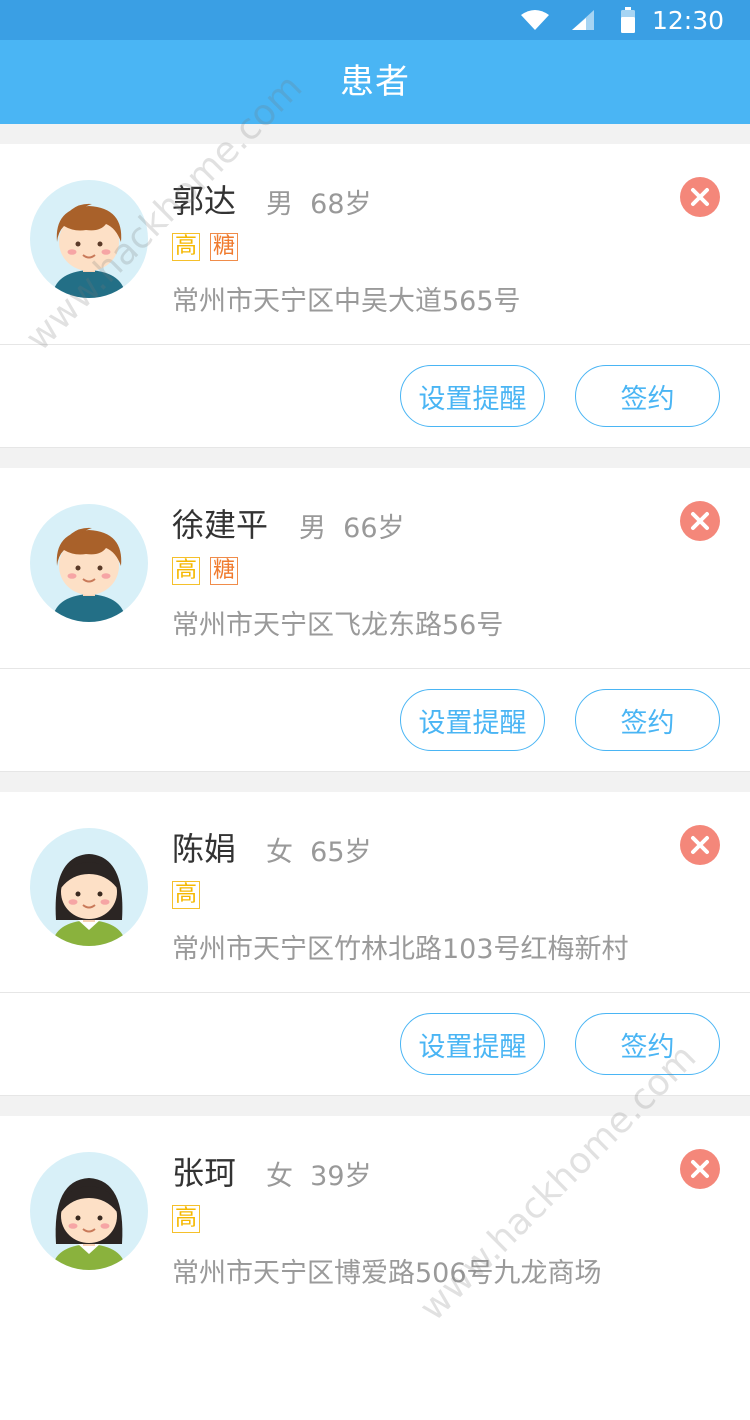  I want to click on patient-gender-age: 男 66岁, so click(352, 525).